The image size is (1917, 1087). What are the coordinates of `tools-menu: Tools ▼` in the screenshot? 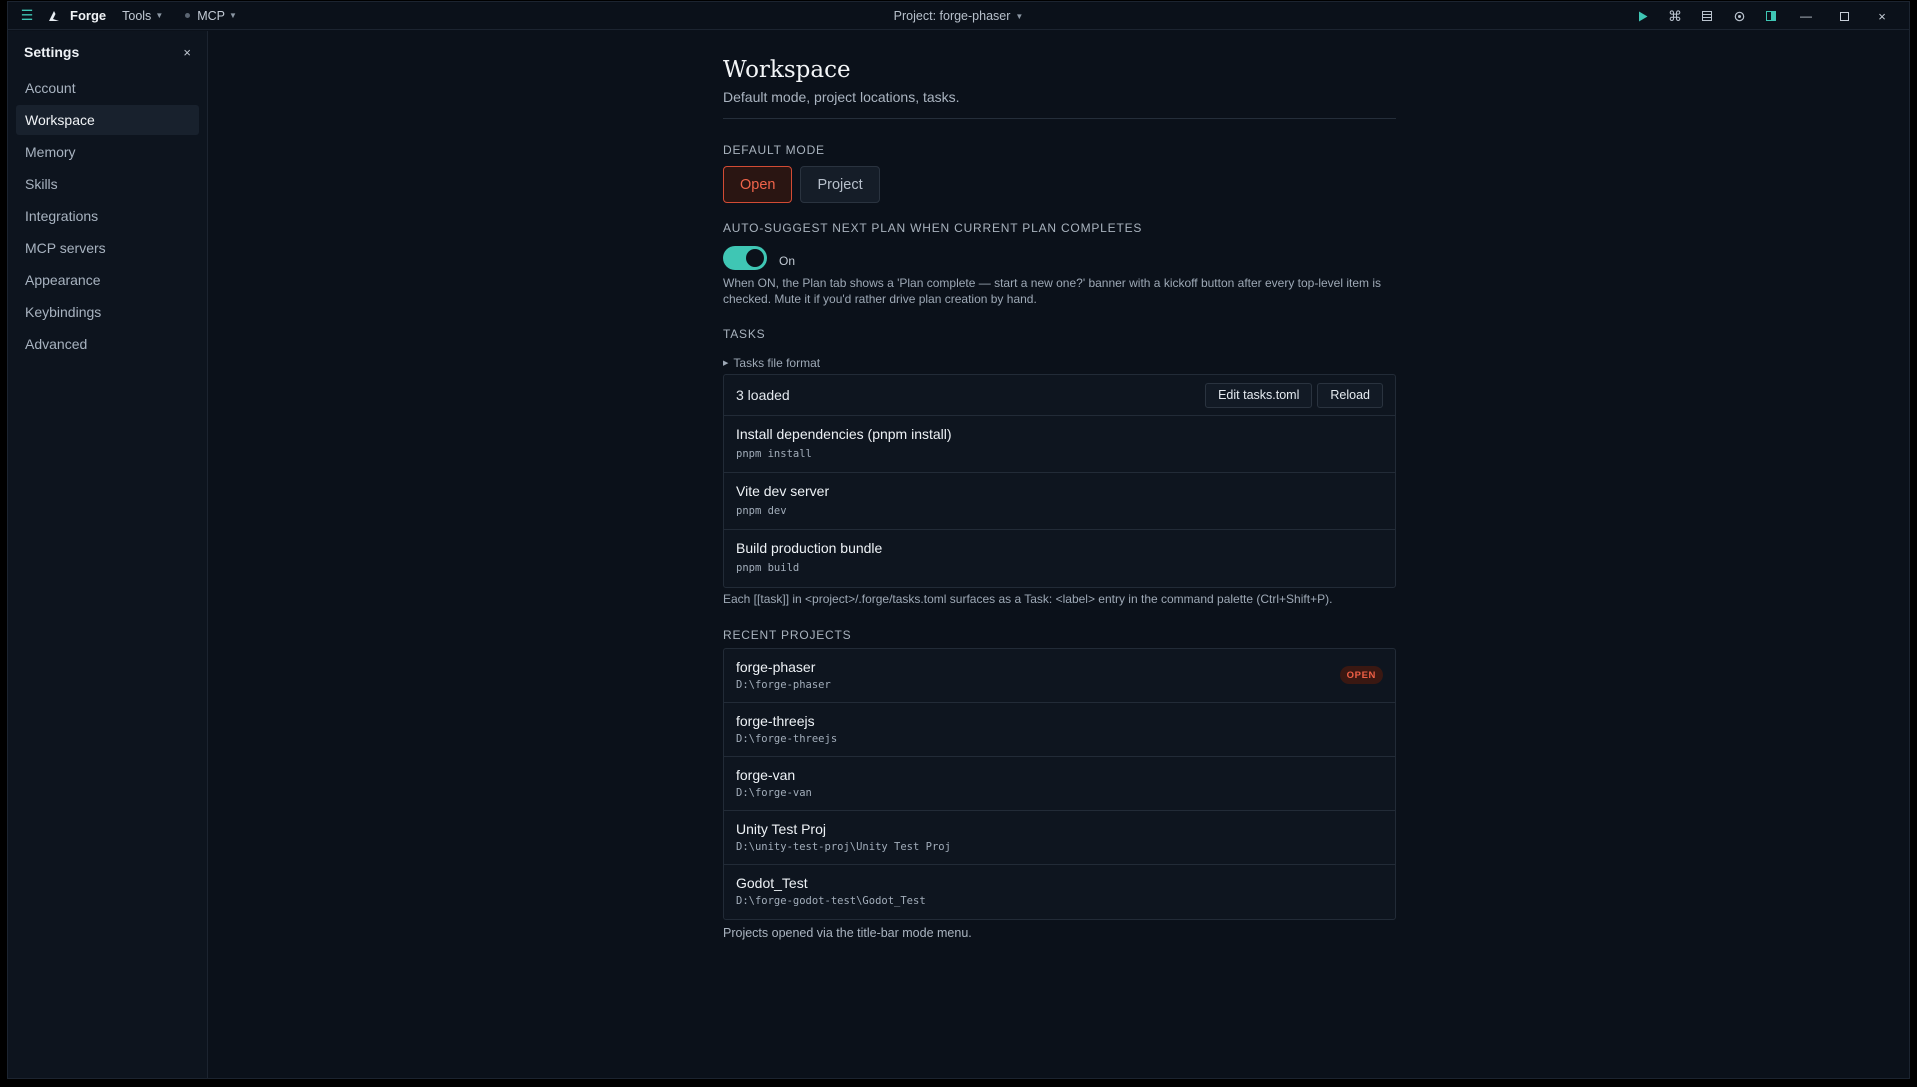 It's located at (142, 16).